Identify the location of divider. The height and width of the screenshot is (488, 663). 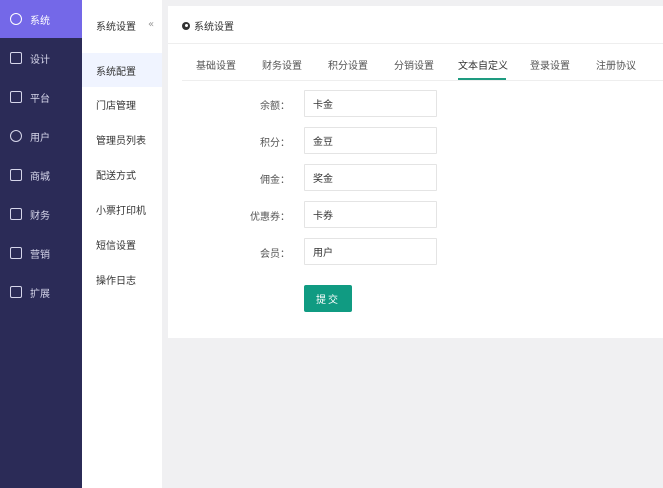
(415, 43).